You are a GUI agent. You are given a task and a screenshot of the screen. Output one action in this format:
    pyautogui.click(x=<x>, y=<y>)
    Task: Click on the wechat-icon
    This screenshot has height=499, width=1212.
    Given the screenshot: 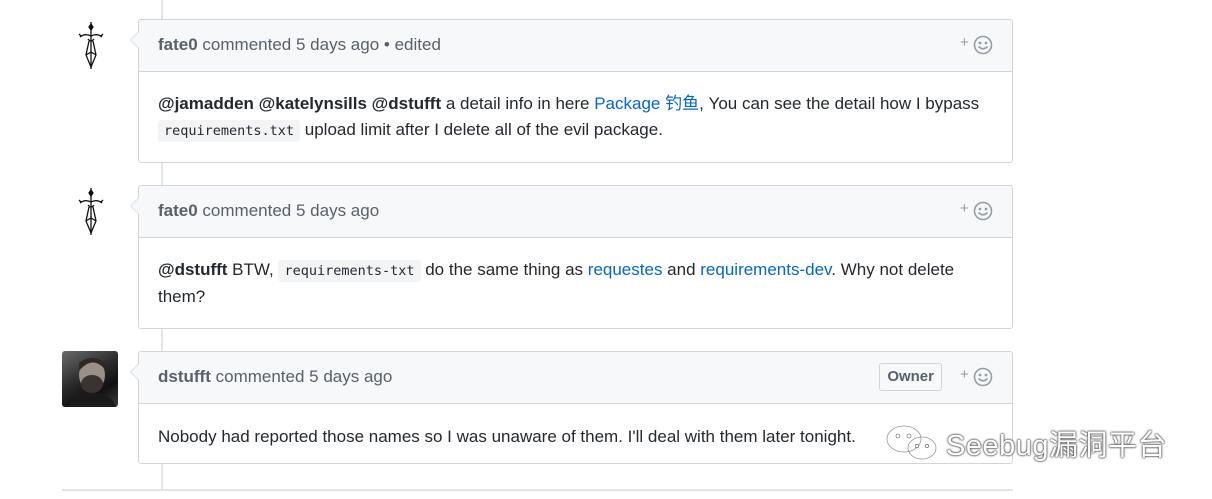 What is the action you would take?
    pyautogui.click(x=911, y=443)
    